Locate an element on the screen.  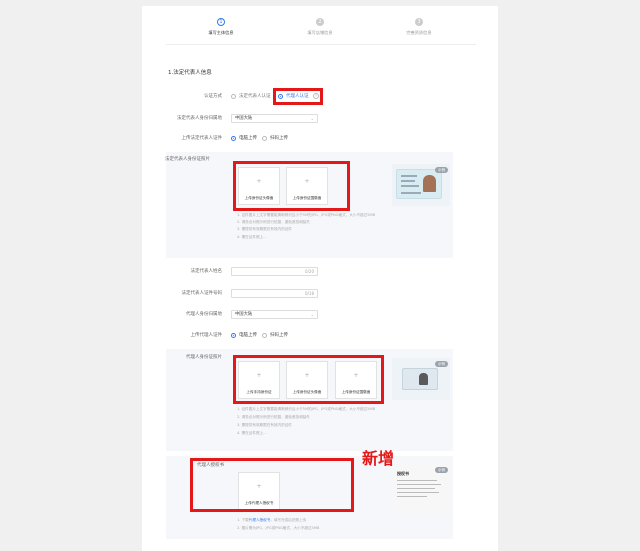
agent-tip-3: 3. 需提供有效期限在有效内的证件 is located at coordinates (264, 425).